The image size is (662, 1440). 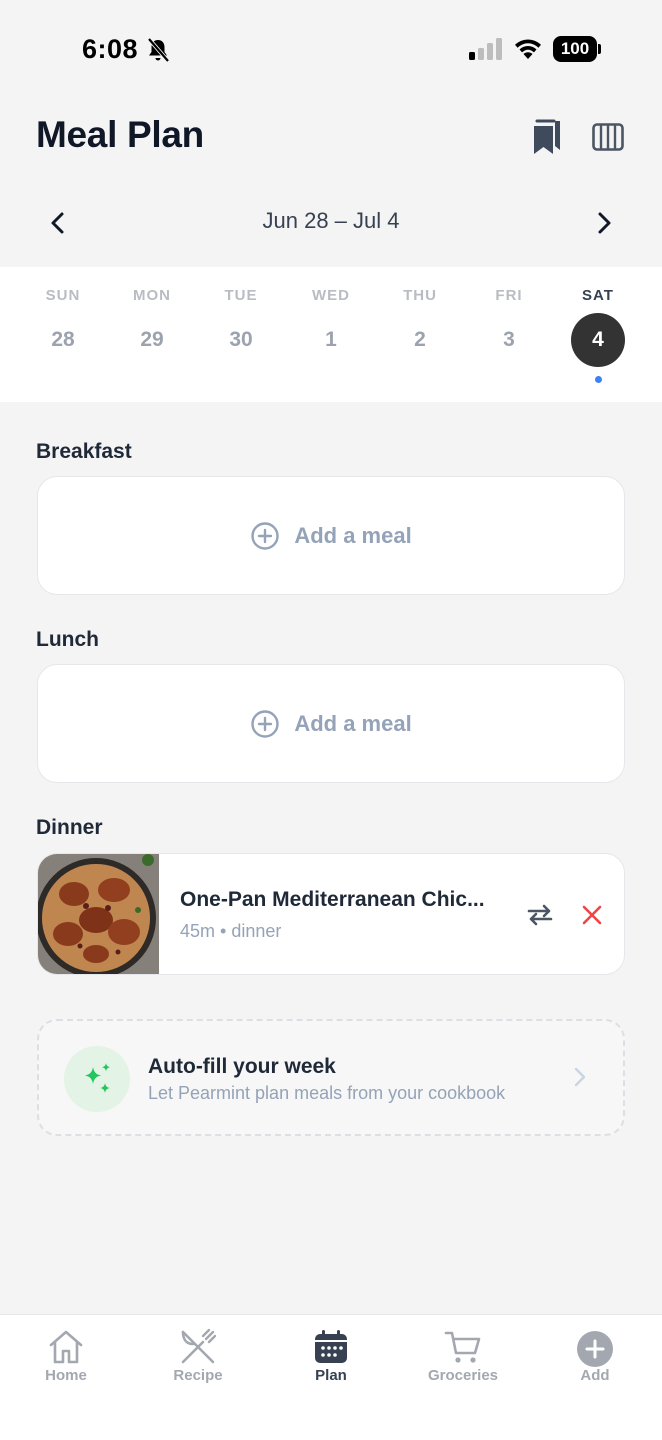 I want to click on meal-photo, so click(x=98, y=914).